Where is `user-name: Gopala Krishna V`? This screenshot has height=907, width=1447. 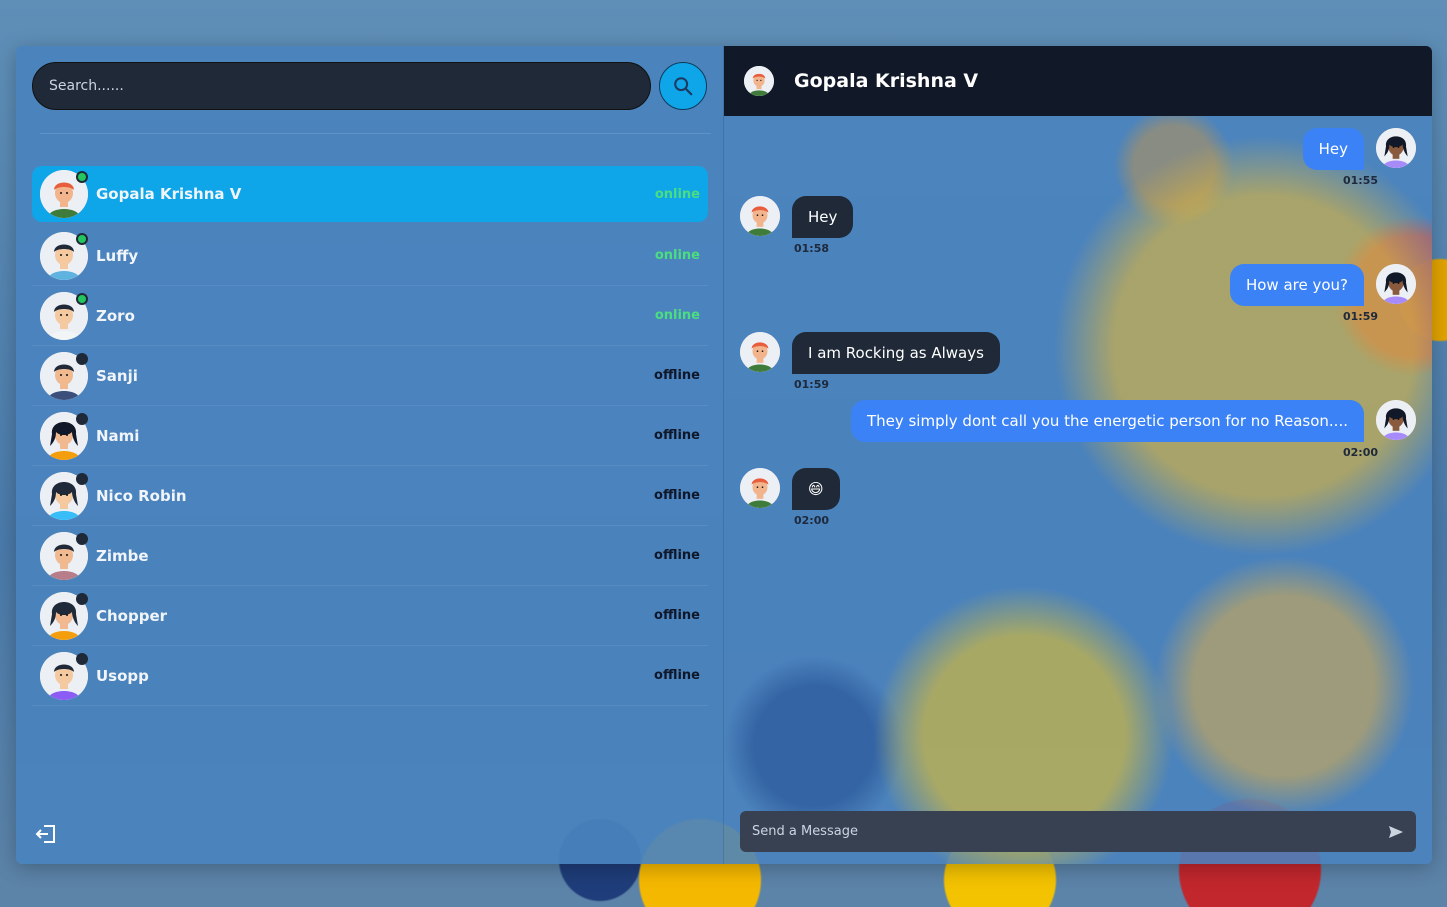
user-name: Gopala Krishna V is located at coordinates (169, 194).